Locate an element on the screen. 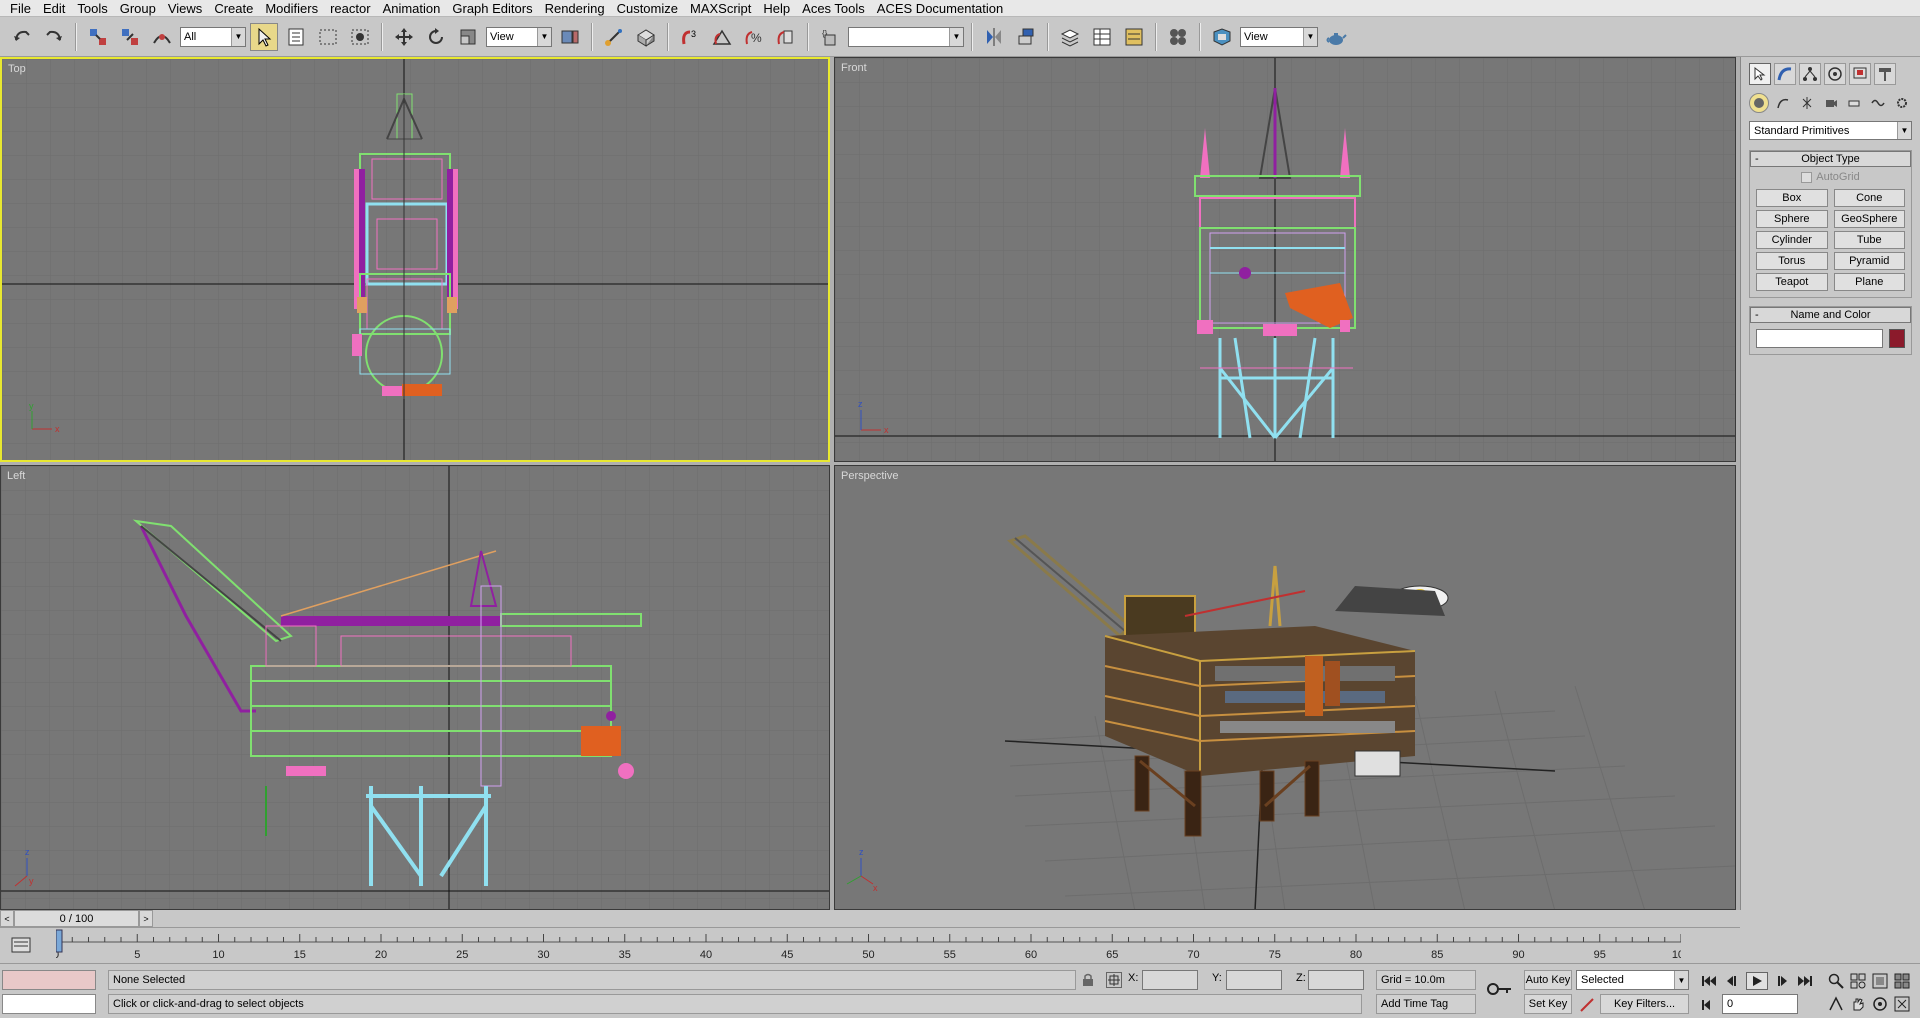 This screenshot has width=1920, height=1018. select-by-name-button is located at coordinates (296, 37).